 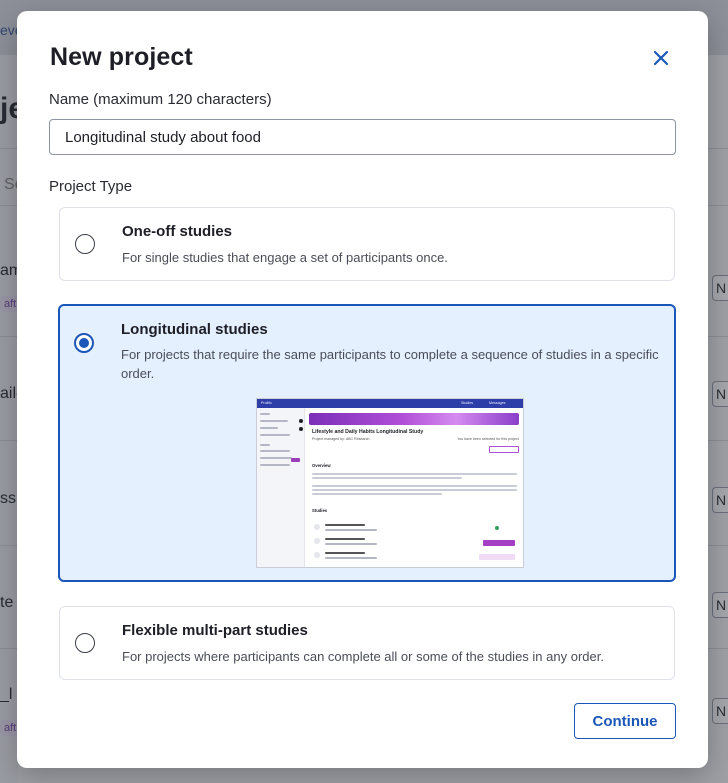 I want to click on continue-button: Continue, so click(x=625, y=721).